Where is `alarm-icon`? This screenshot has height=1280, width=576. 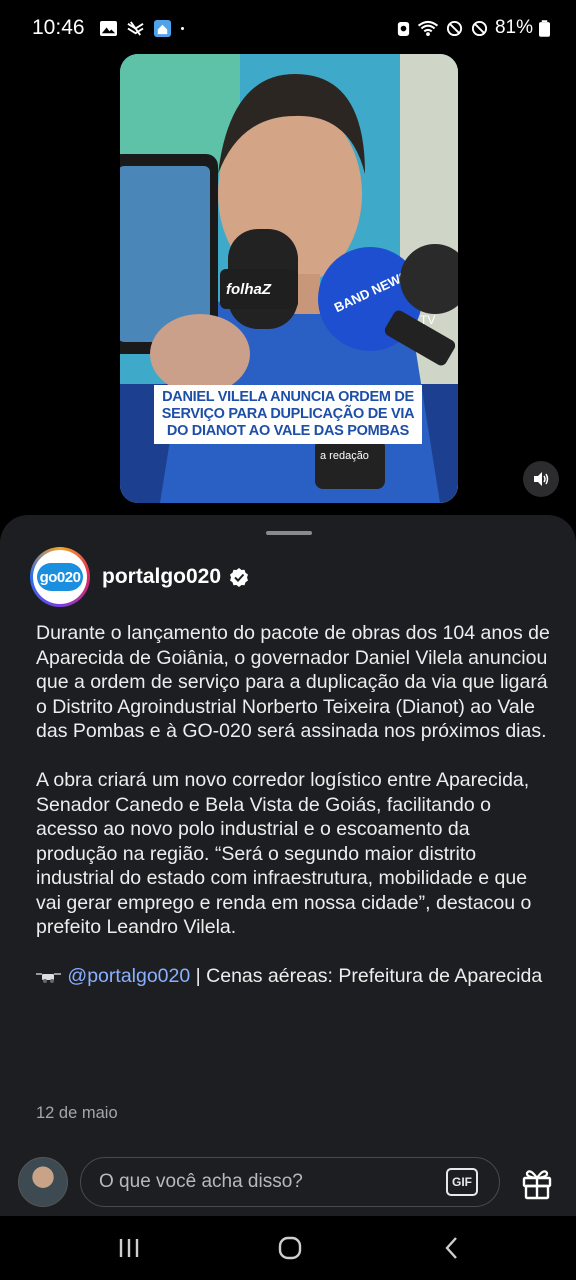
alarm-icon is located at coordinates (403, 28).